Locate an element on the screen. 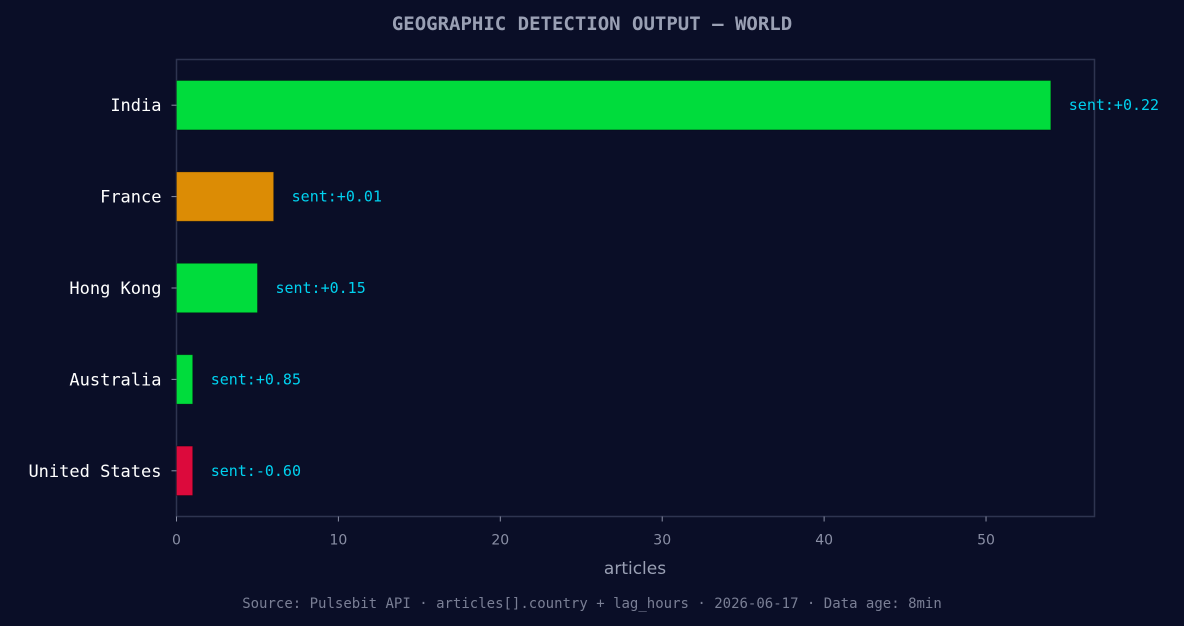 This screenshot has height=626, width=1184. x-tick-label: 50 is located at coordinates (986, 541).